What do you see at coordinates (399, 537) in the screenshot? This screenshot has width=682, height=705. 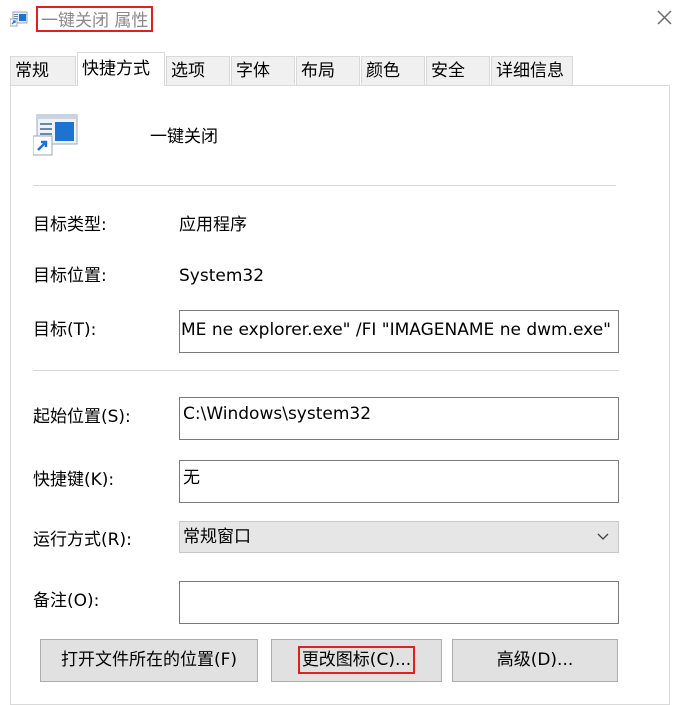 I see `run-mode-dropdown: 常规窗口` at bounding box center [399, 537].